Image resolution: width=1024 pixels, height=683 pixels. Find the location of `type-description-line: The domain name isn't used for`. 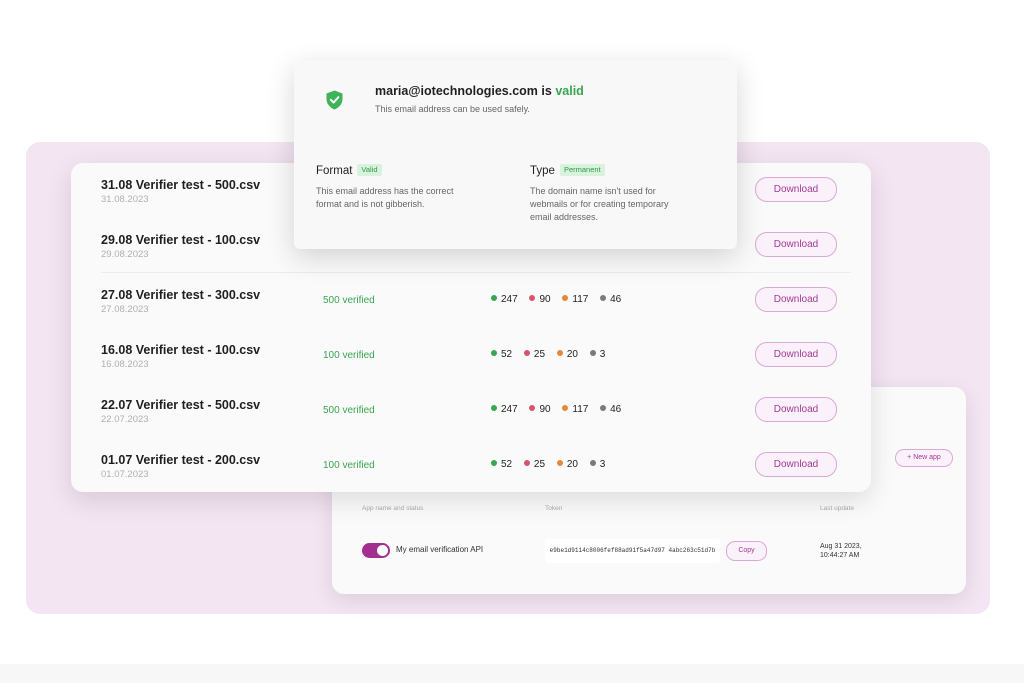

type-description-line: The domain name isn't used for is located at coordinates (593, 191).